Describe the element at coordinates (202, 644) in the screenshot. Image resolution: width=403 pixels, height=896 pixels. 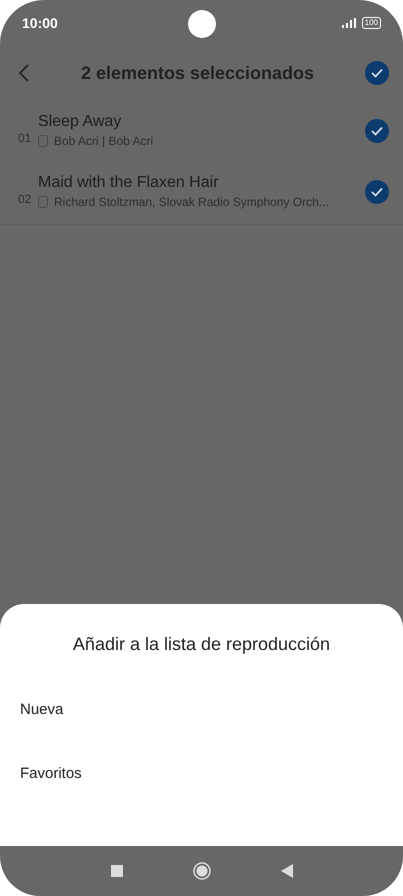
I see `sheet-title: Añadir a la lista de reproducción` at that location.